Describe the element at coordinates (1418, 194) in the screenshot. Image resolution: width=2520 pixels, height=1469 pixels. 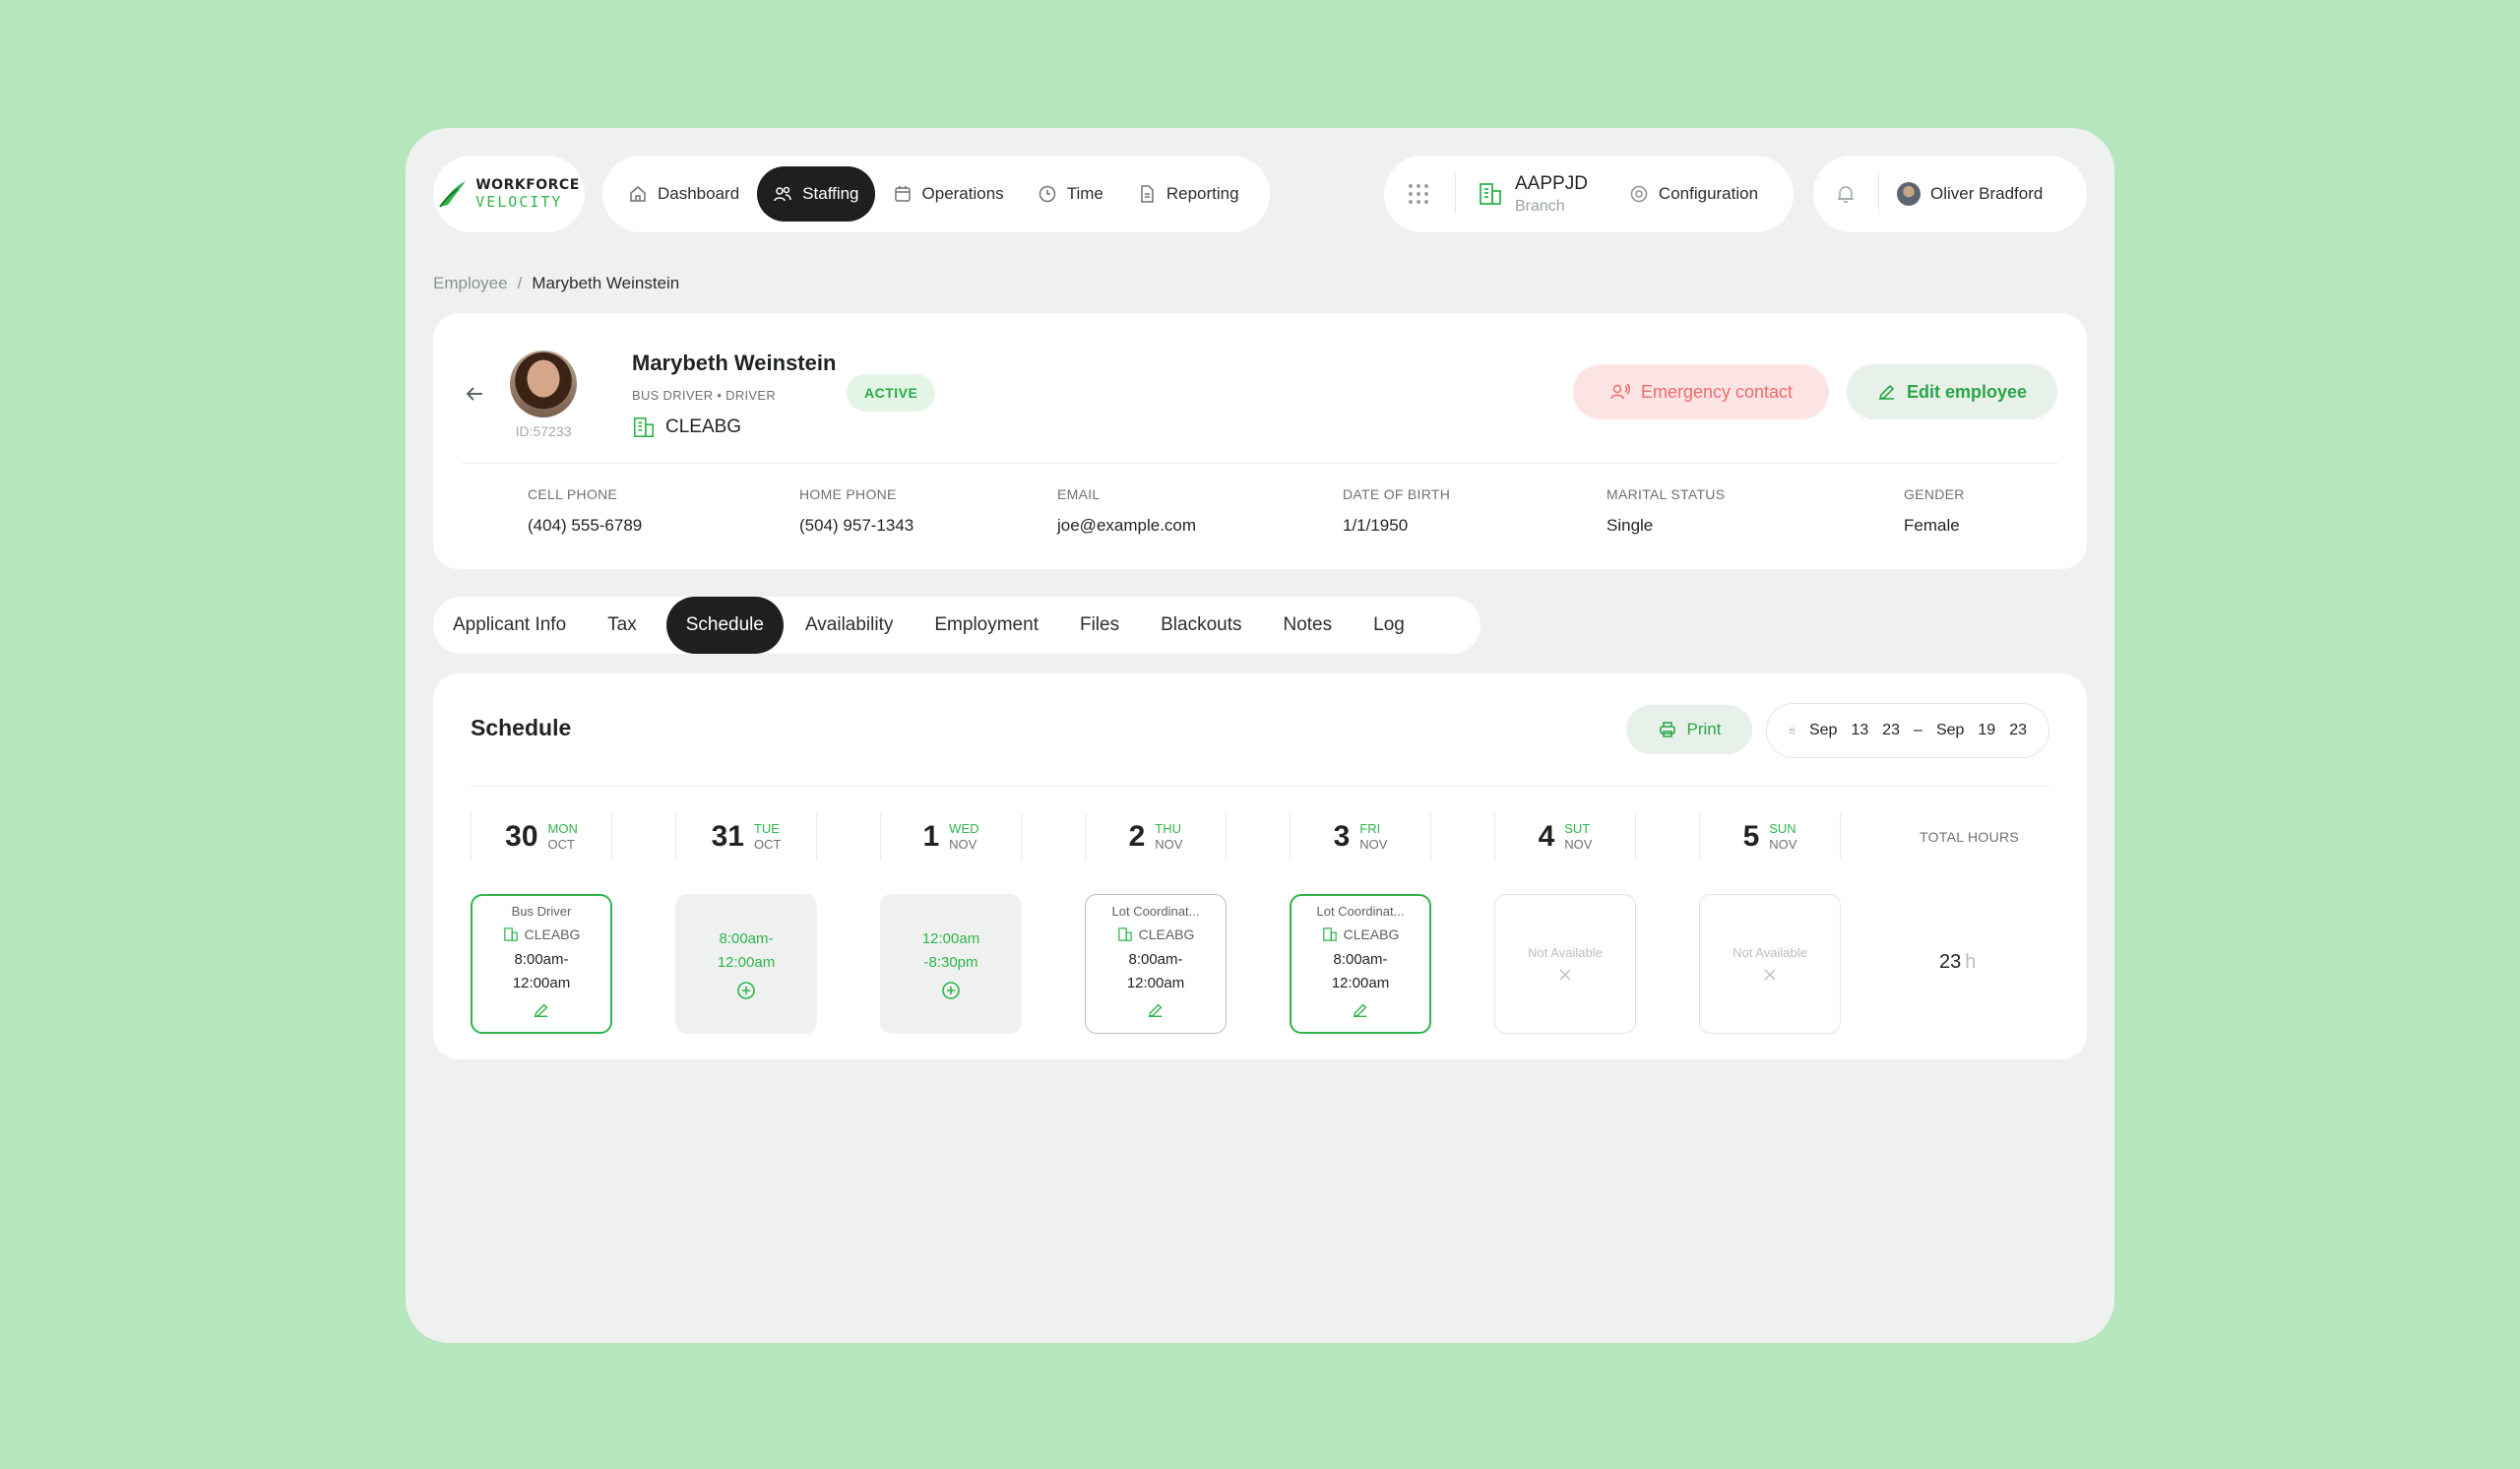
I see `apps-grid-icon` at that location.